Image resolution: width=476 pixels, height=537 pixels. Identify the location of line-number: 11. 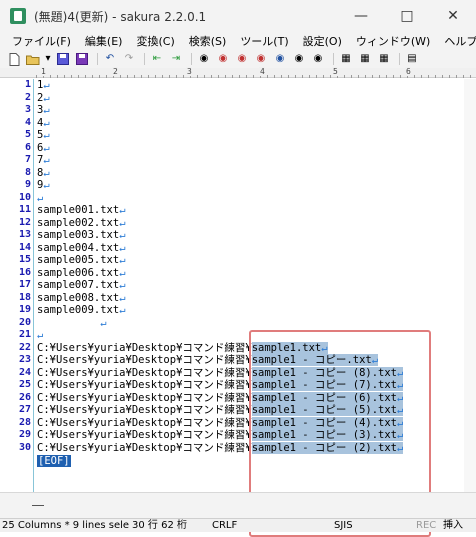
(24, 209).